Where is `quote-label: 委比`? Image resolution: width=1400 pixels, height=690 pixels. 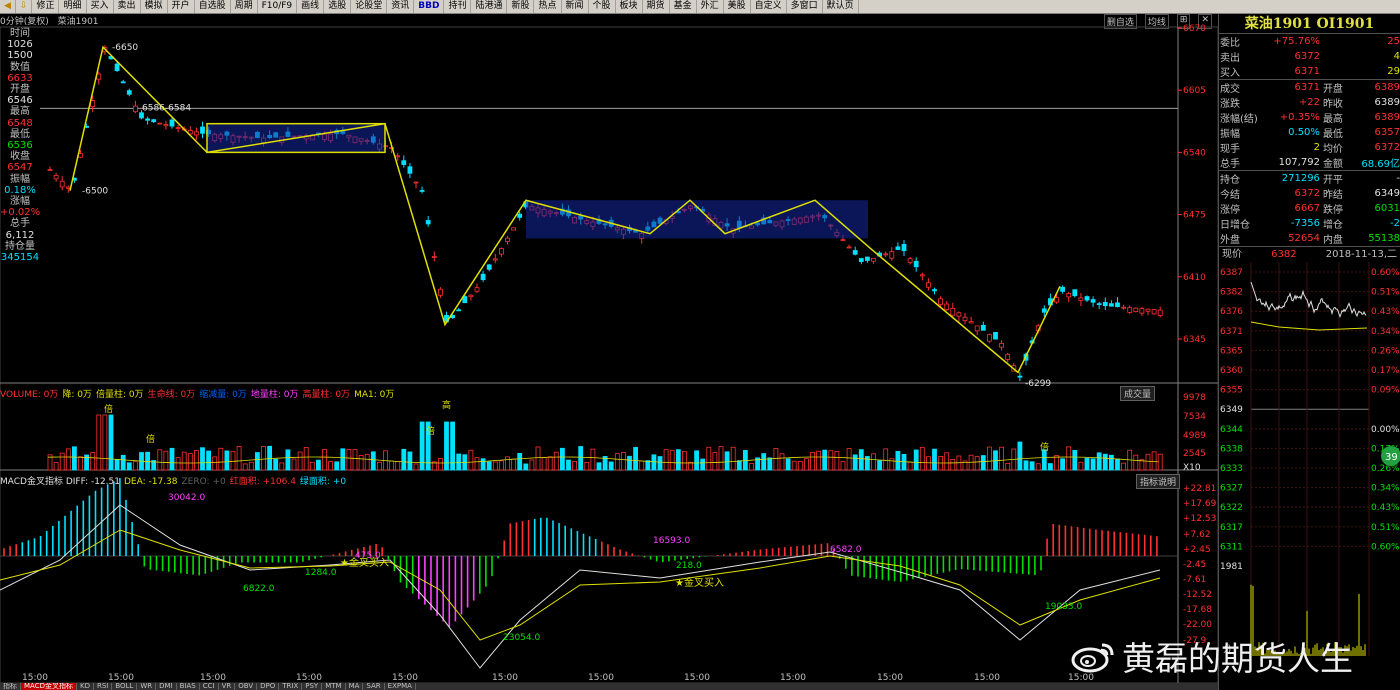 quote-label: 委比 is located at coordinates (1230, 43).